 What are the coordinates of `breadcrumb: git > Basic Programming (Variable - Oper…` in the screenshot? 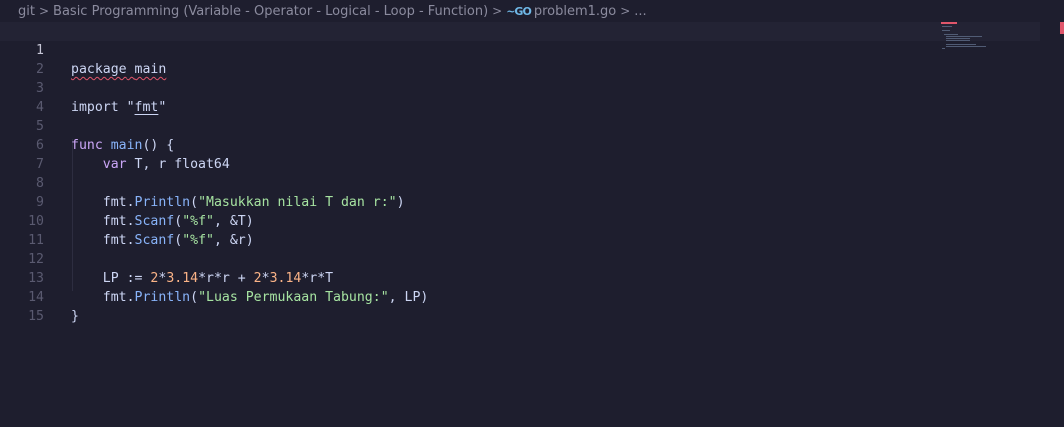 It's located at (532, 11).